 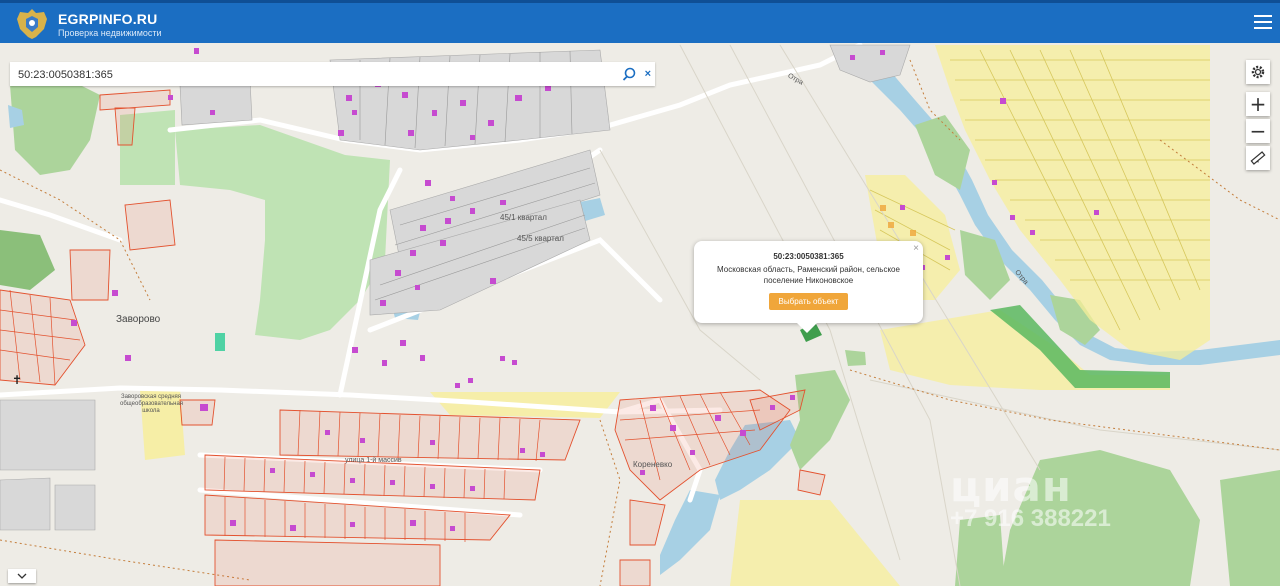 I want to click on label-quarter-1: 45/1 квартал, so click(x=523, y=217).